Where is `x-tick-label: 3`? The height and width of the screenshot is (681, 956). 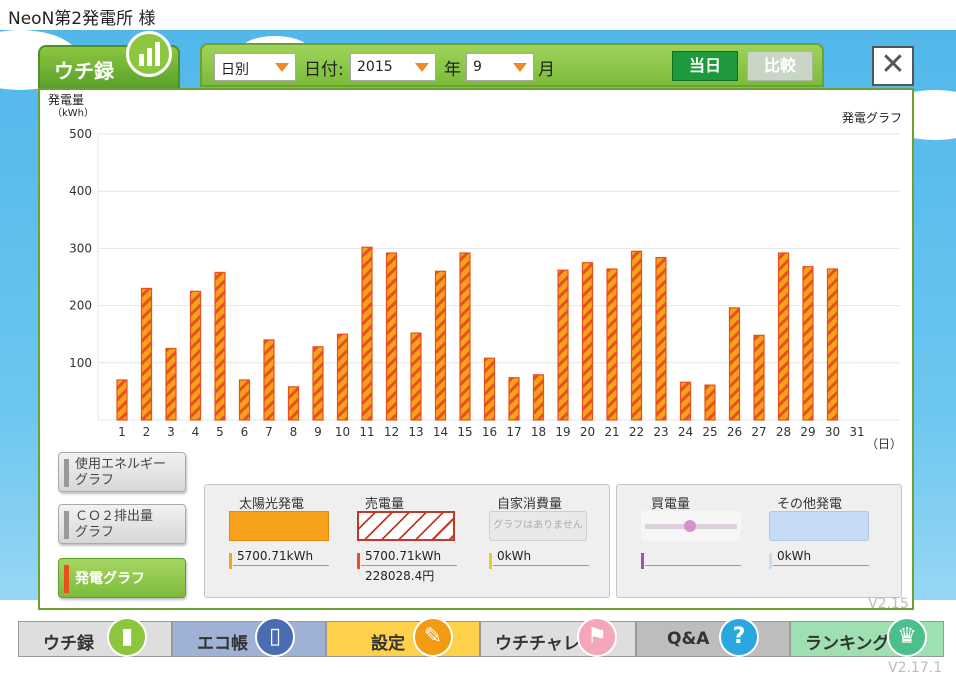 x-tick-label: 3 is located at coordinates (171, 432).